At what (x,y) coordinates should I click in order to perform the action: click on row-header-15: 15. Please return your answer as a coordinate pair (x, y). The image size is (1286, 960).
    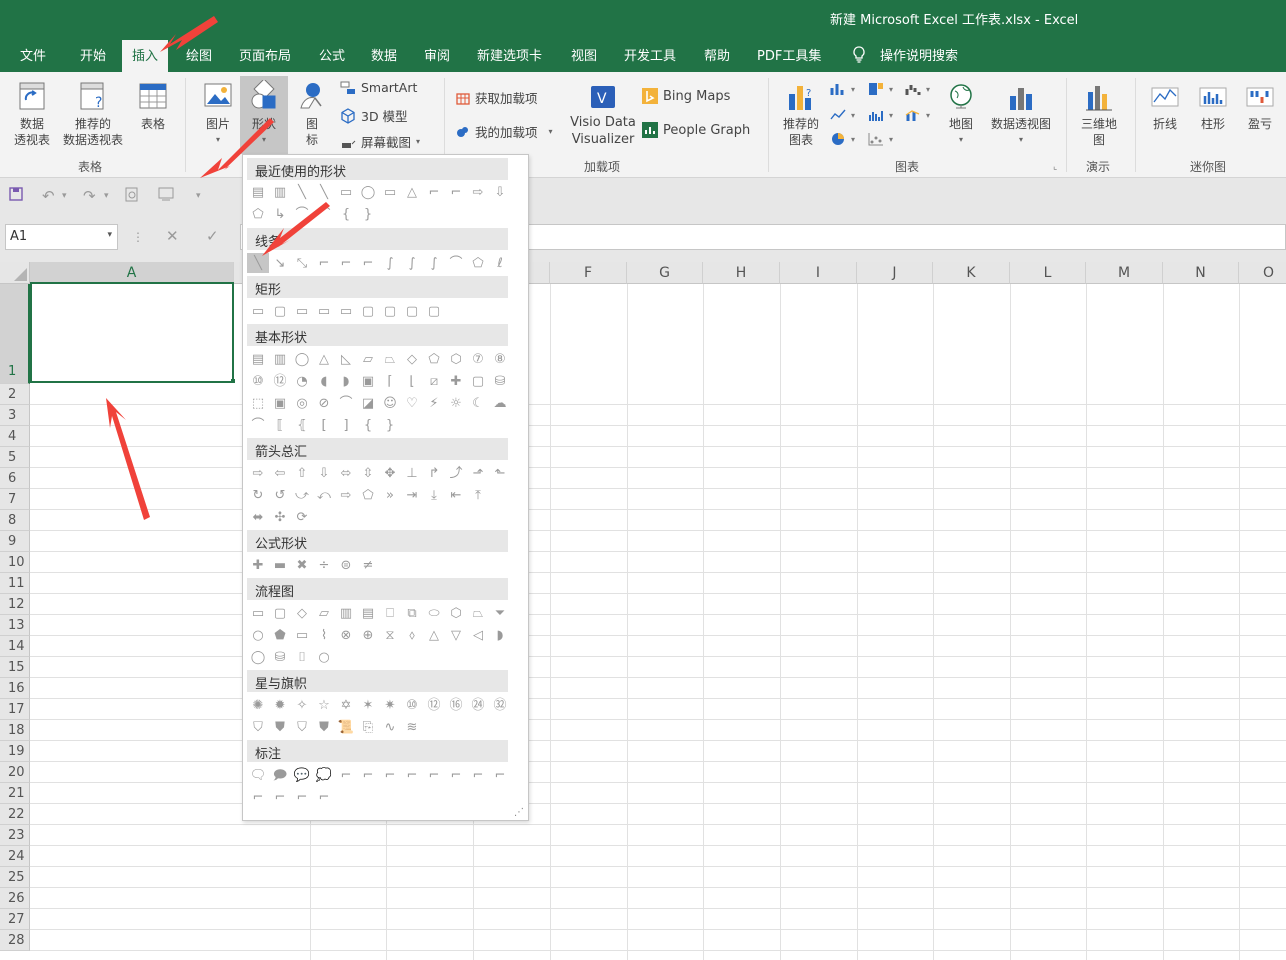
    Looking at the image, I should click on (15, 667).